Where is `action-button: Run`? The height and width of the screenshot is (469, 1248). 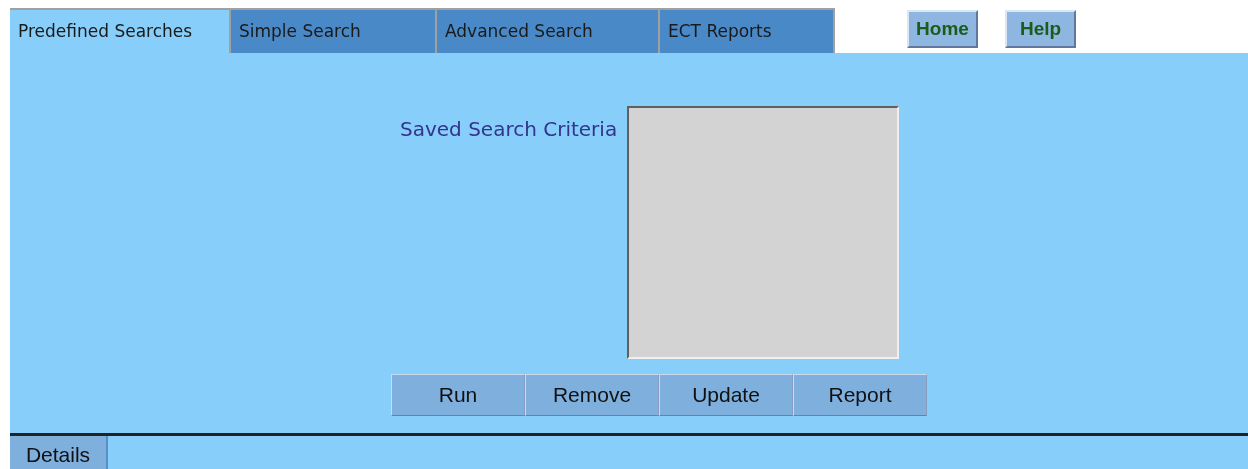
action-button: Run is located at coordinates (458, 395).